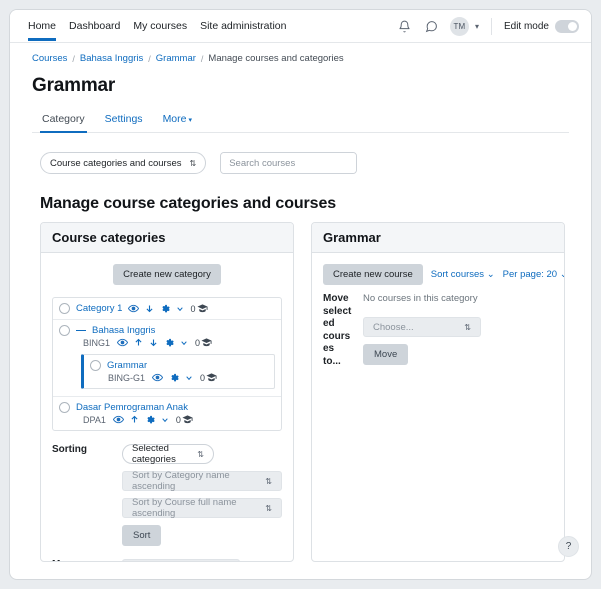 The width and height of the screenshot is (601, 589). I want to click on create-new-category-button: Create new category, so click(167, 274).